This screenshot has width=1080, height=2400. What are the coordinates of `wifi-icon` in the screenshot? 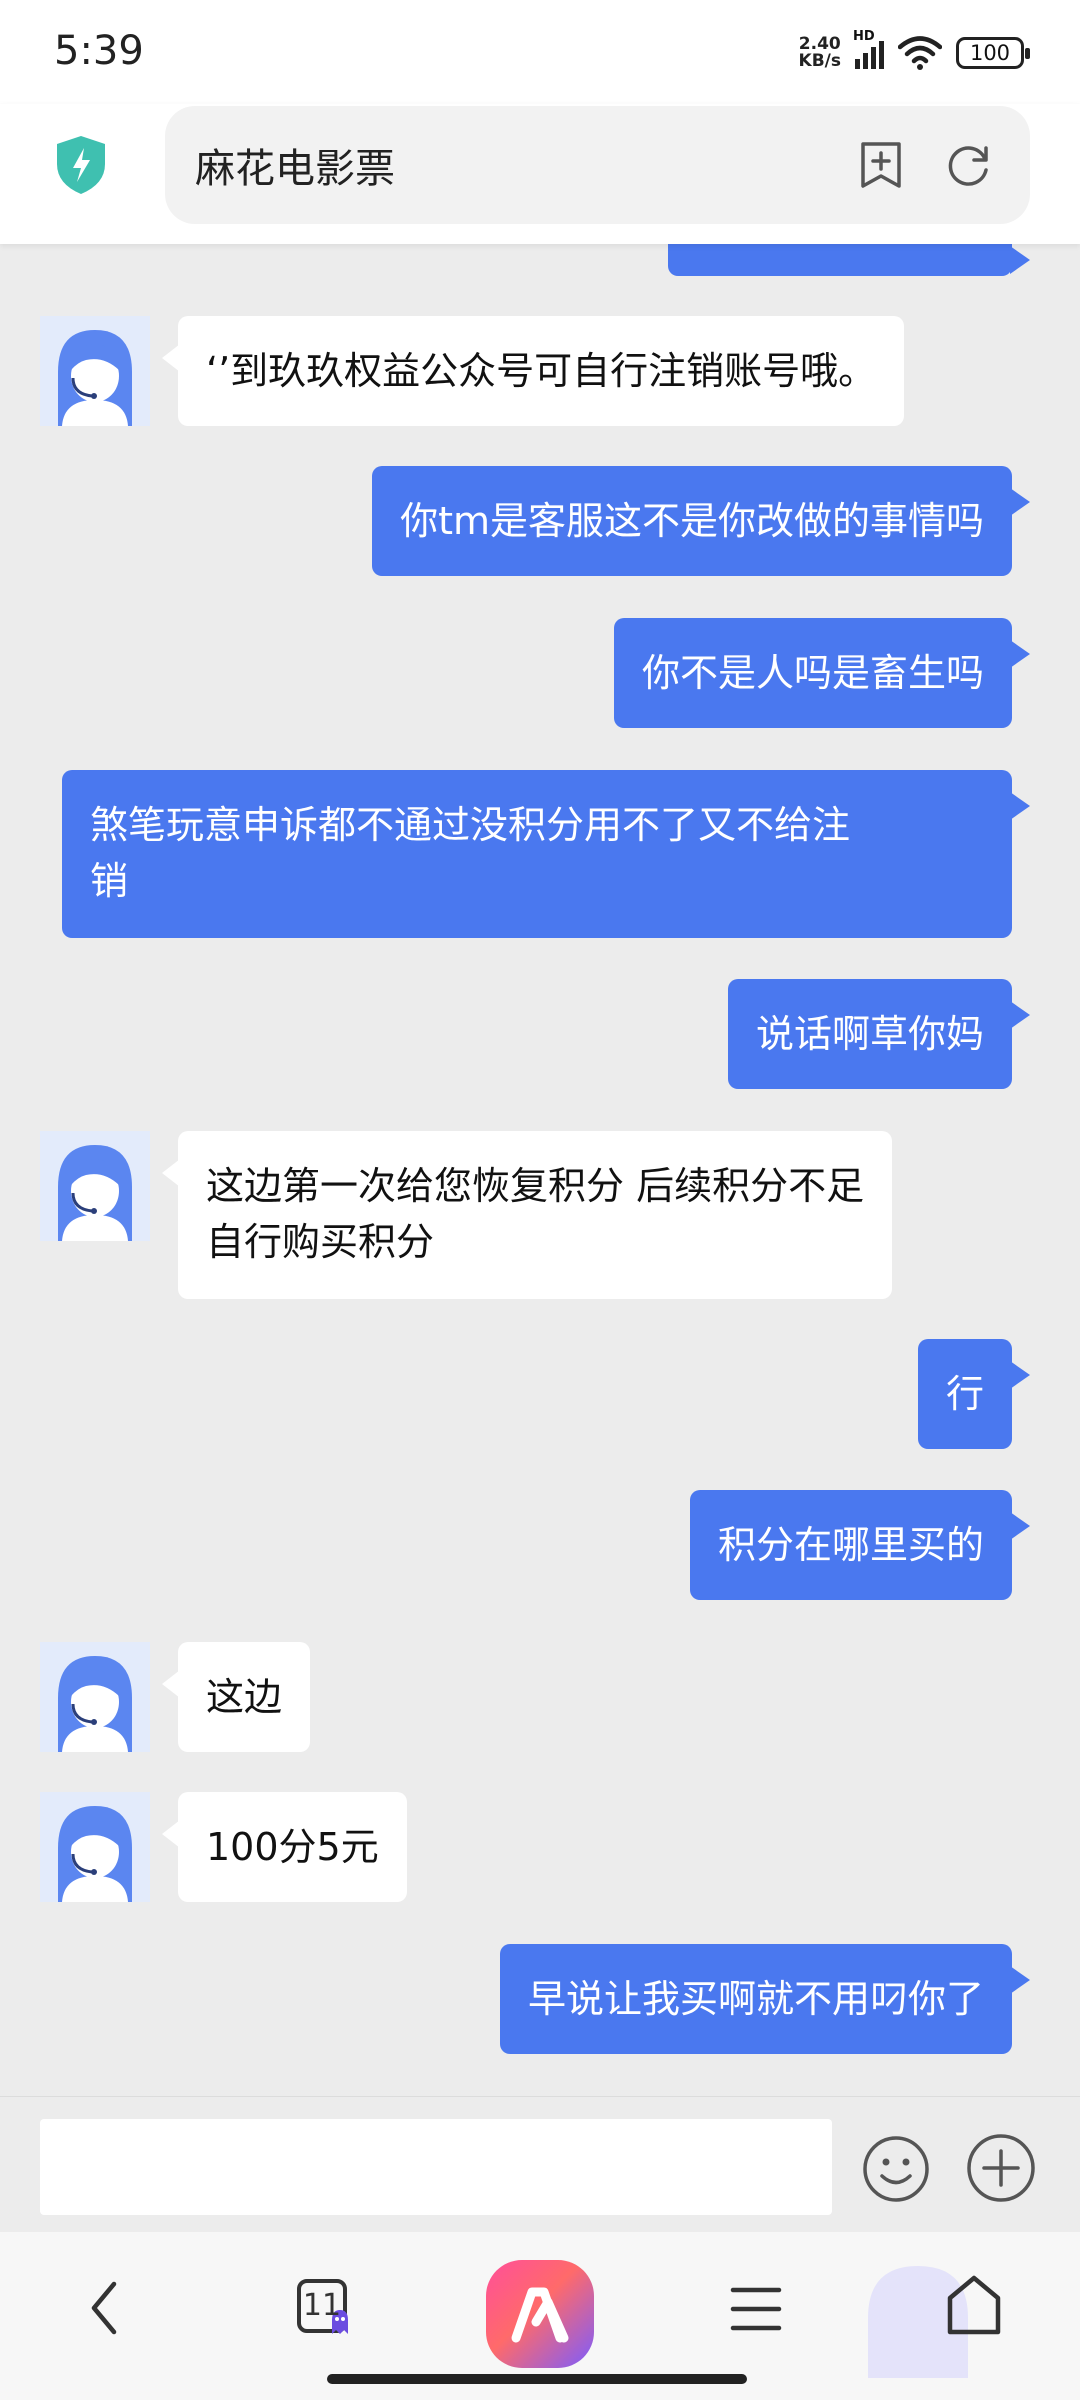 It's located at (920, 53).